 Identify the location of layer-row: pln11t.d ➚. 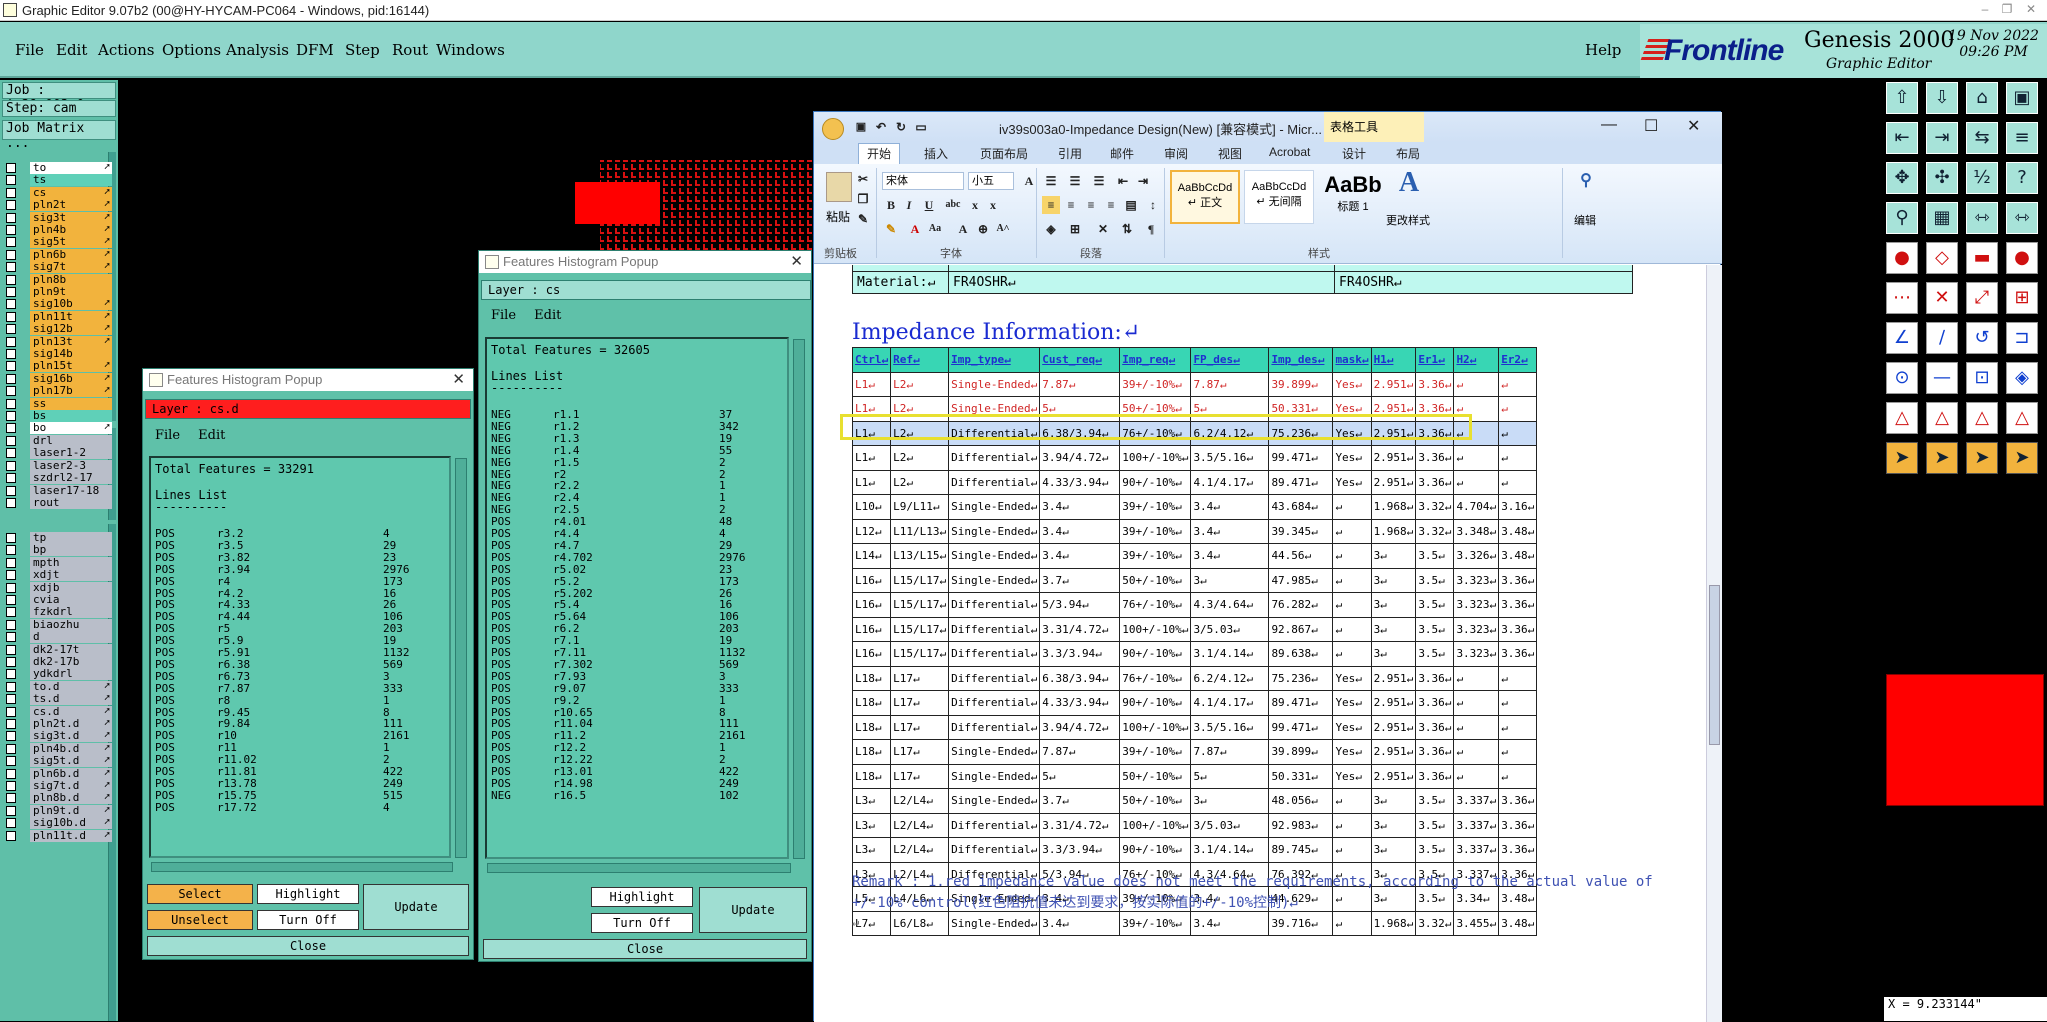
(60, 835).